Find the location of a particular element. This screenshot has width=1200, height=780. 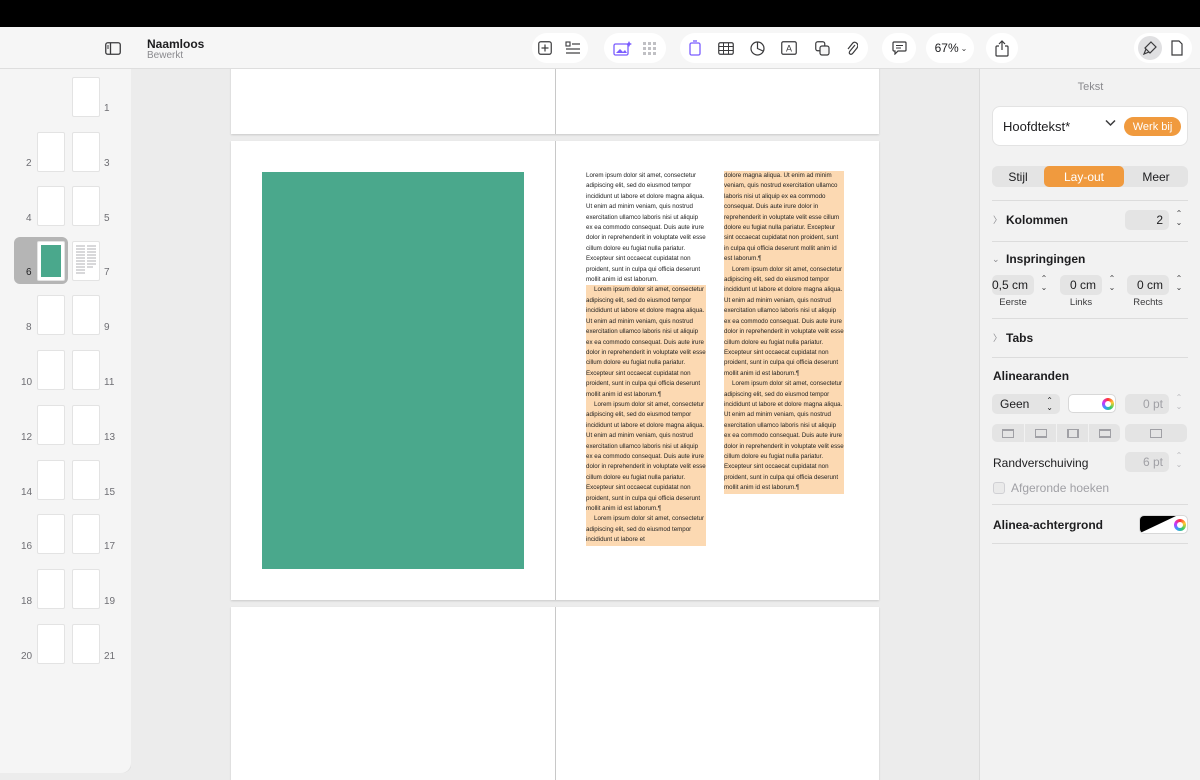

left-indent-label: Links is located at coordinates (1081, 302).